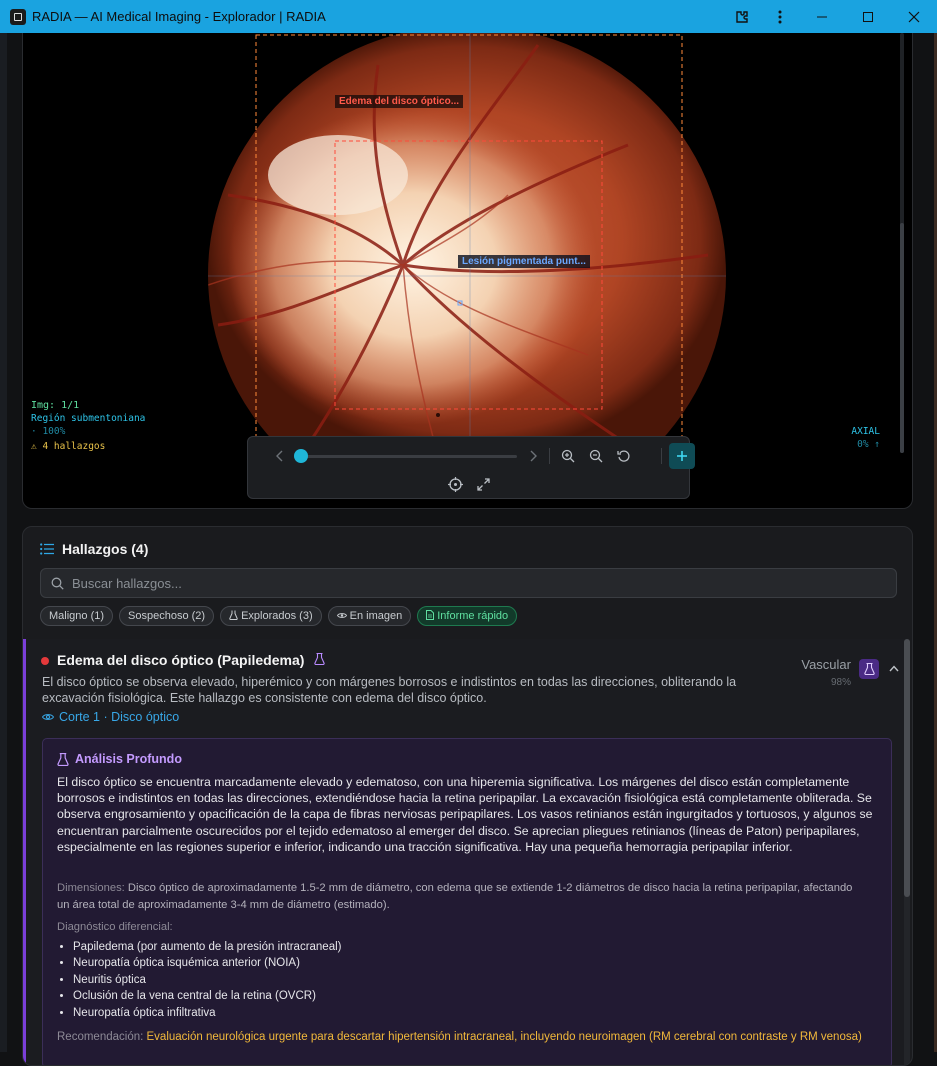  Describe the element at coordinates (549, 456) in the screenshot. I see `toolbar-divider` at that location.